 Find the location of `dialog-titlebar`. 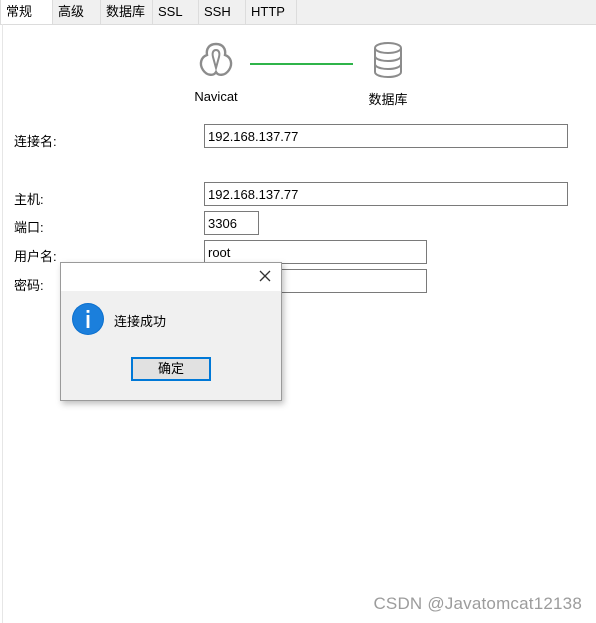

dialog-titlebar is located at coordinates (171, 277).